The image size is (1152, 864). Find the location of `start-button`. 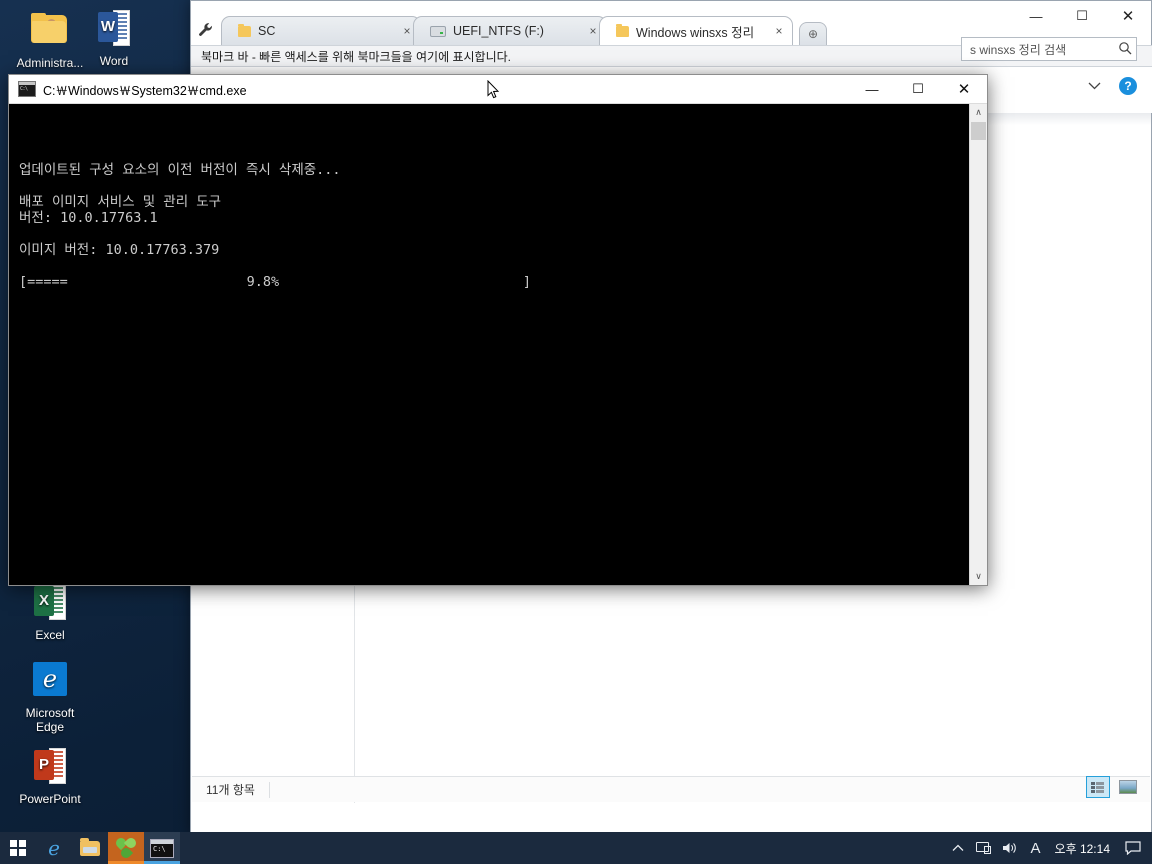

start-button is located at coordinates (18, 848).